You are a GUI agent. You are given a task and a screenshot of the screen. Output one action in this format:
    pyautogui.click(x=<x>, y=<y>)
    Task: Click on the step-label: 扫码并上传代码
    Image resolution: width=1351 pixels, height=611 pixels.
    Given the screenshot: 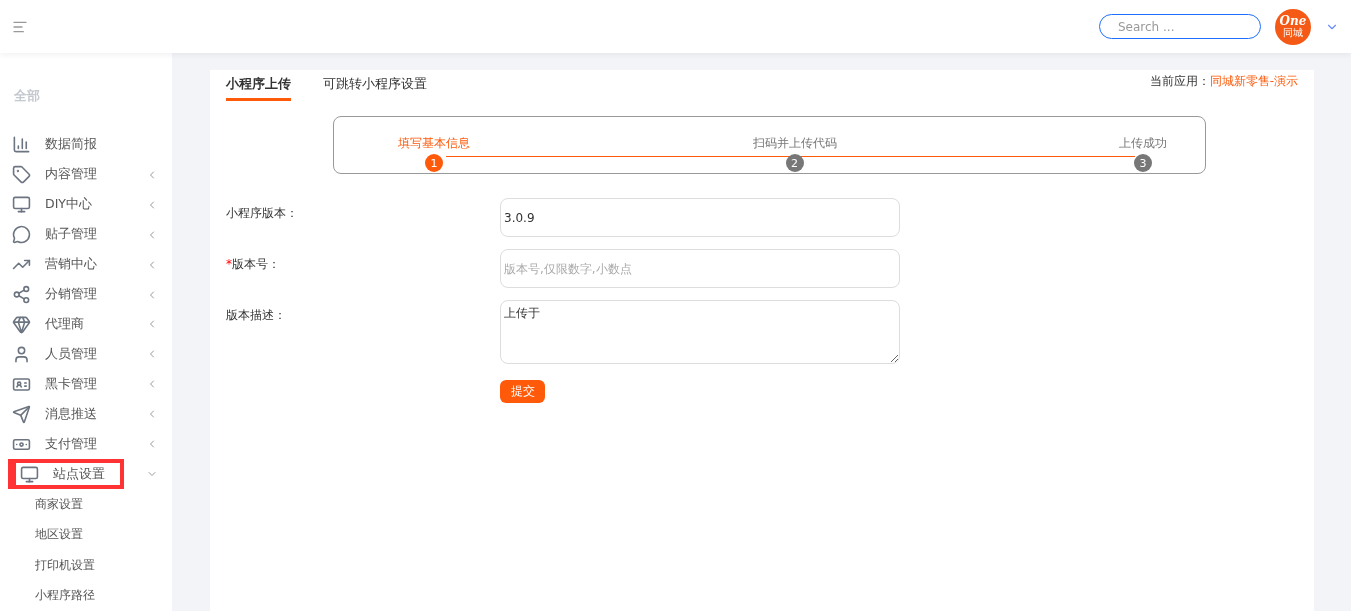 What is the action you would take?
    pyautogui.click(x=794, y=143)
    